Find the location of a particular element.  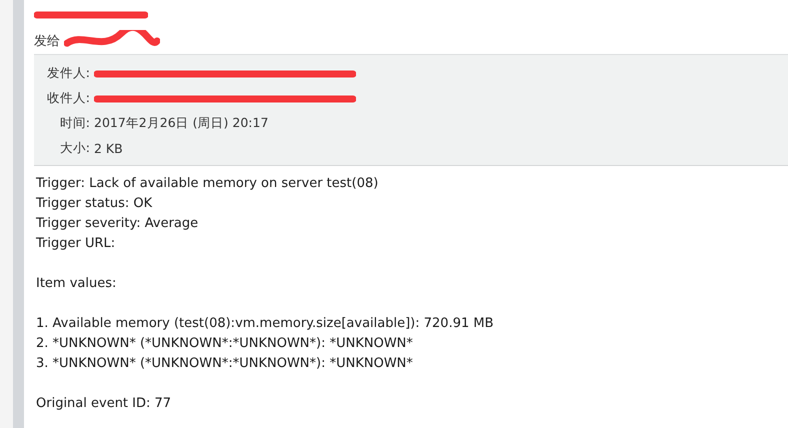

message-line: 1. Available memory (test(08):vm.memory.size[available]): 720.91 MB is located at coordinates (265, 324).